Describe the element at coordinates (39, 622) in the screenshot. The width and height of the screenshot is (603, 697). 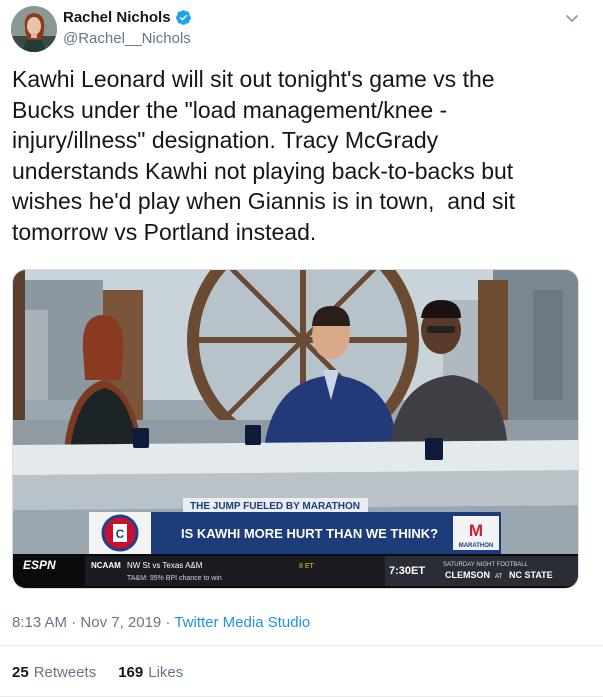
I see `tweet-time: 8:13 AM` at that location.